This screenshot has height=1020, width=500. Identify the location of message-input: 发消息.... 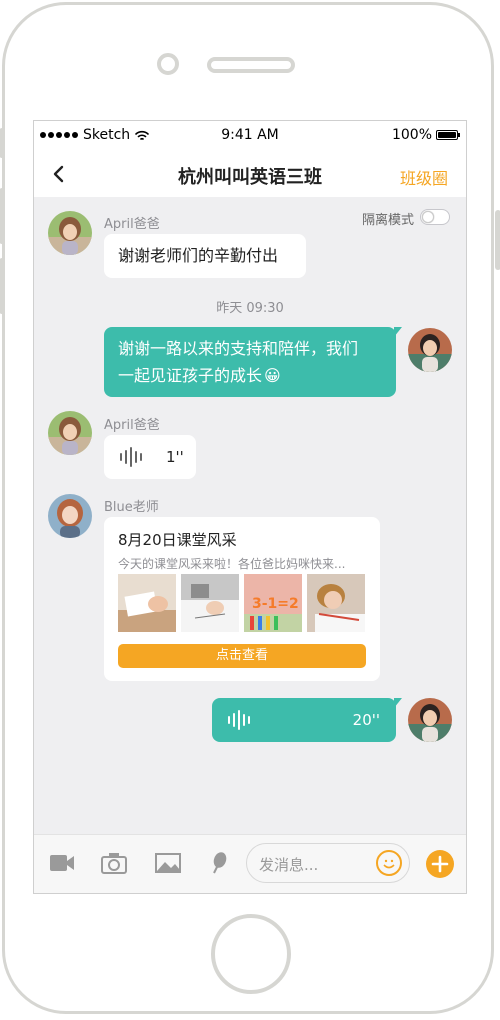
(328, 863).